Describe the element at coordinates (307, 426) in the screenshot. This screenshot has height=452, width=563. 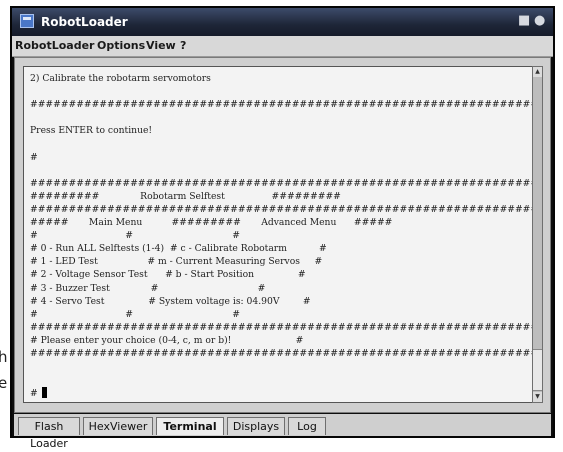
I see `tab-log: Log` at that location.